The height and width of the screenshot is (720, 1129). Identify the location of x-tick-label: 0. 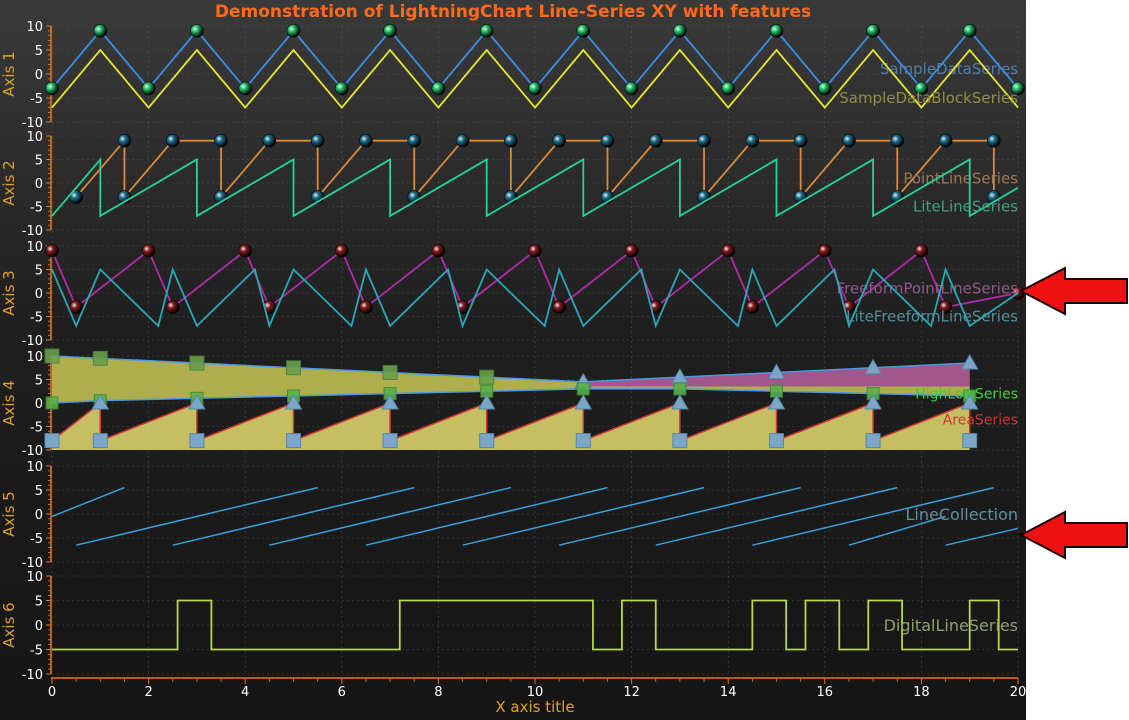
(52, 692).